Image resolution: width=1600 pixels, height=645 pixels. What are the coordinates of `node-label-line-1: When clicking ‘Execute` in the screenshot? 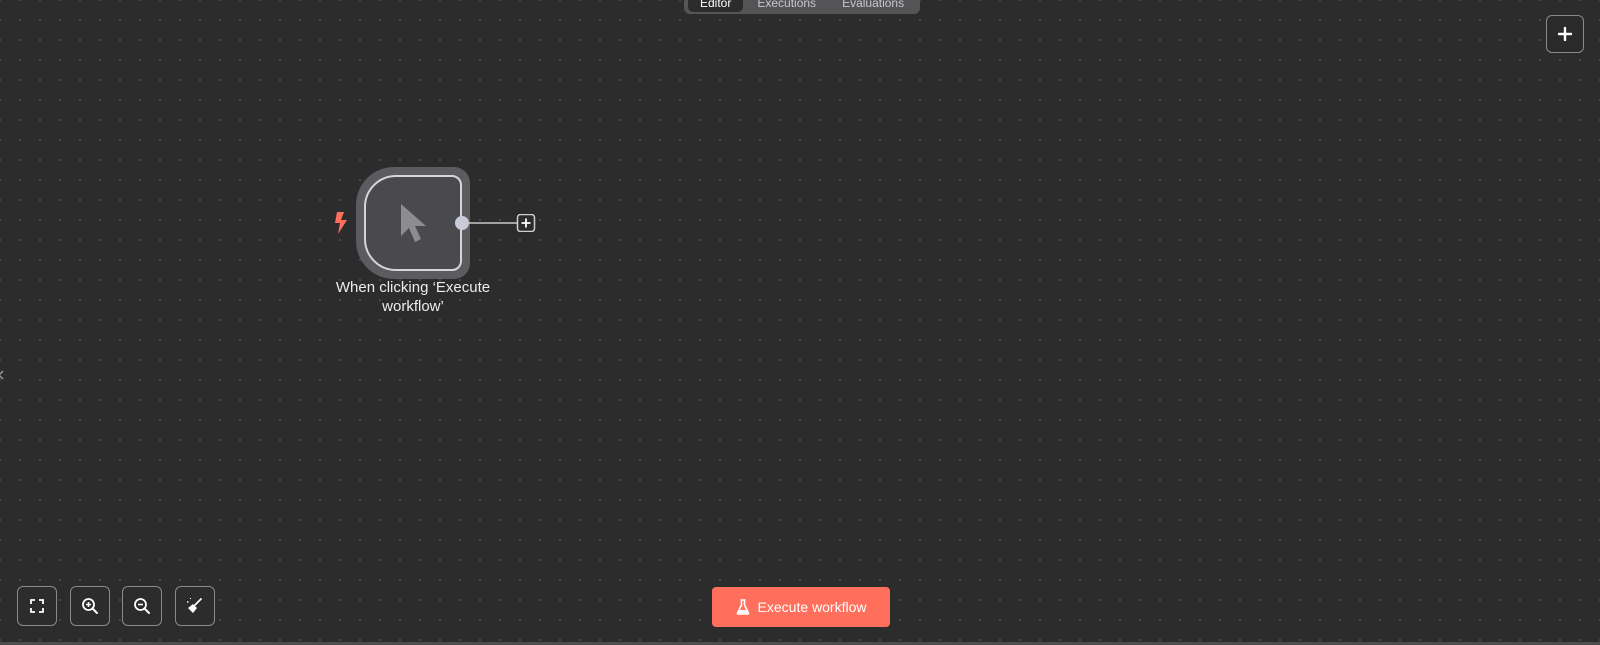 It's located at (413, 287).